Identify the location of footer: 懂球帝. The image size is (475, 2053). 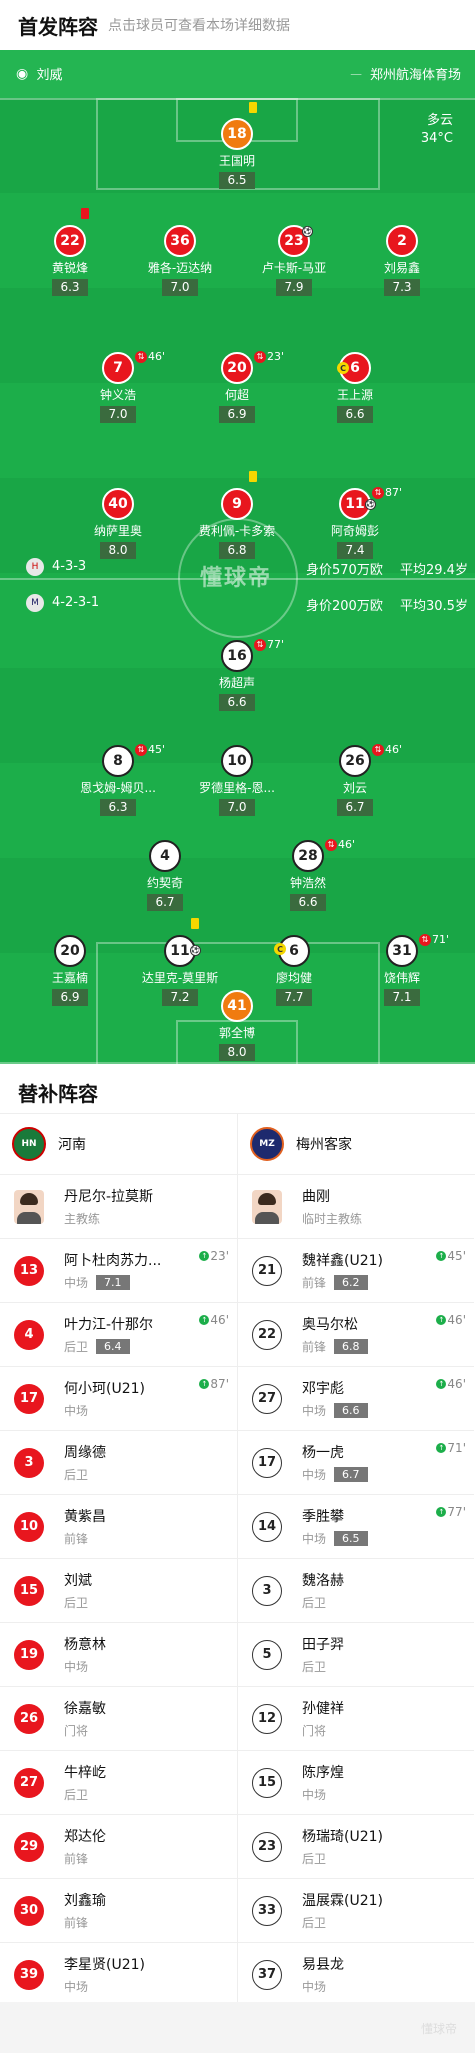
(237, 2027).